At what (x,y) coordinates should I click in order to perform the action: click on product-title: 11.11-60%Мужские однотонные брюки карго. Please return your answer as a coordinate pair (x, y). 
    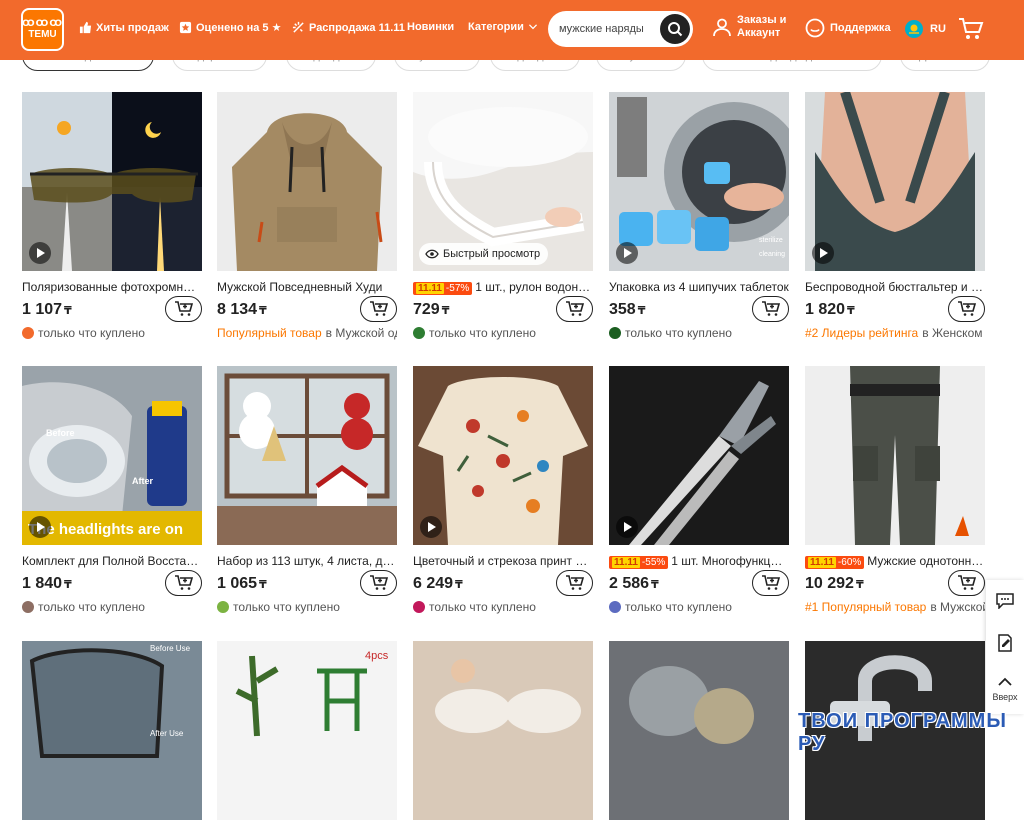
    Looking at the image, I should click on (895, 561).